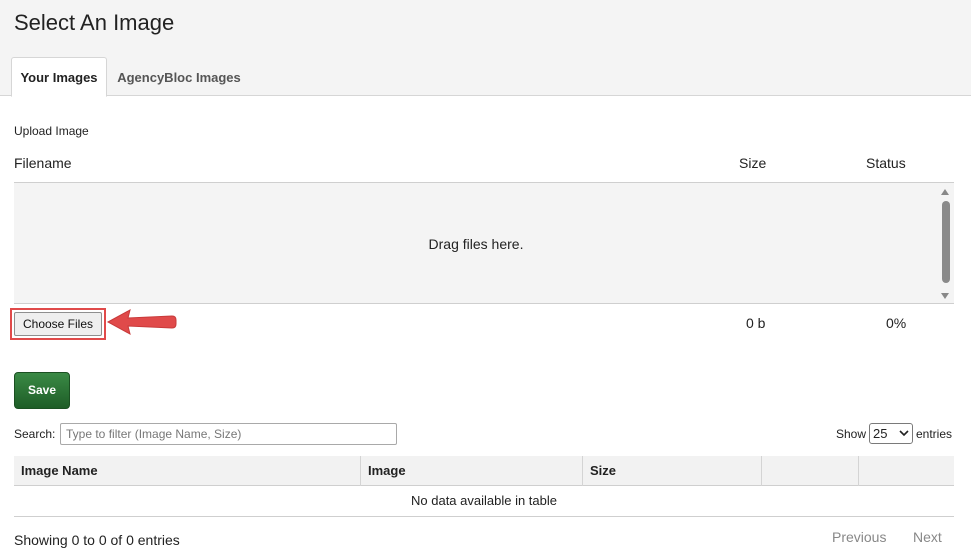  Describe the element at coordinates (58, 324) in the screenshot. I see `choose-files-button: Choose Files` at that location.